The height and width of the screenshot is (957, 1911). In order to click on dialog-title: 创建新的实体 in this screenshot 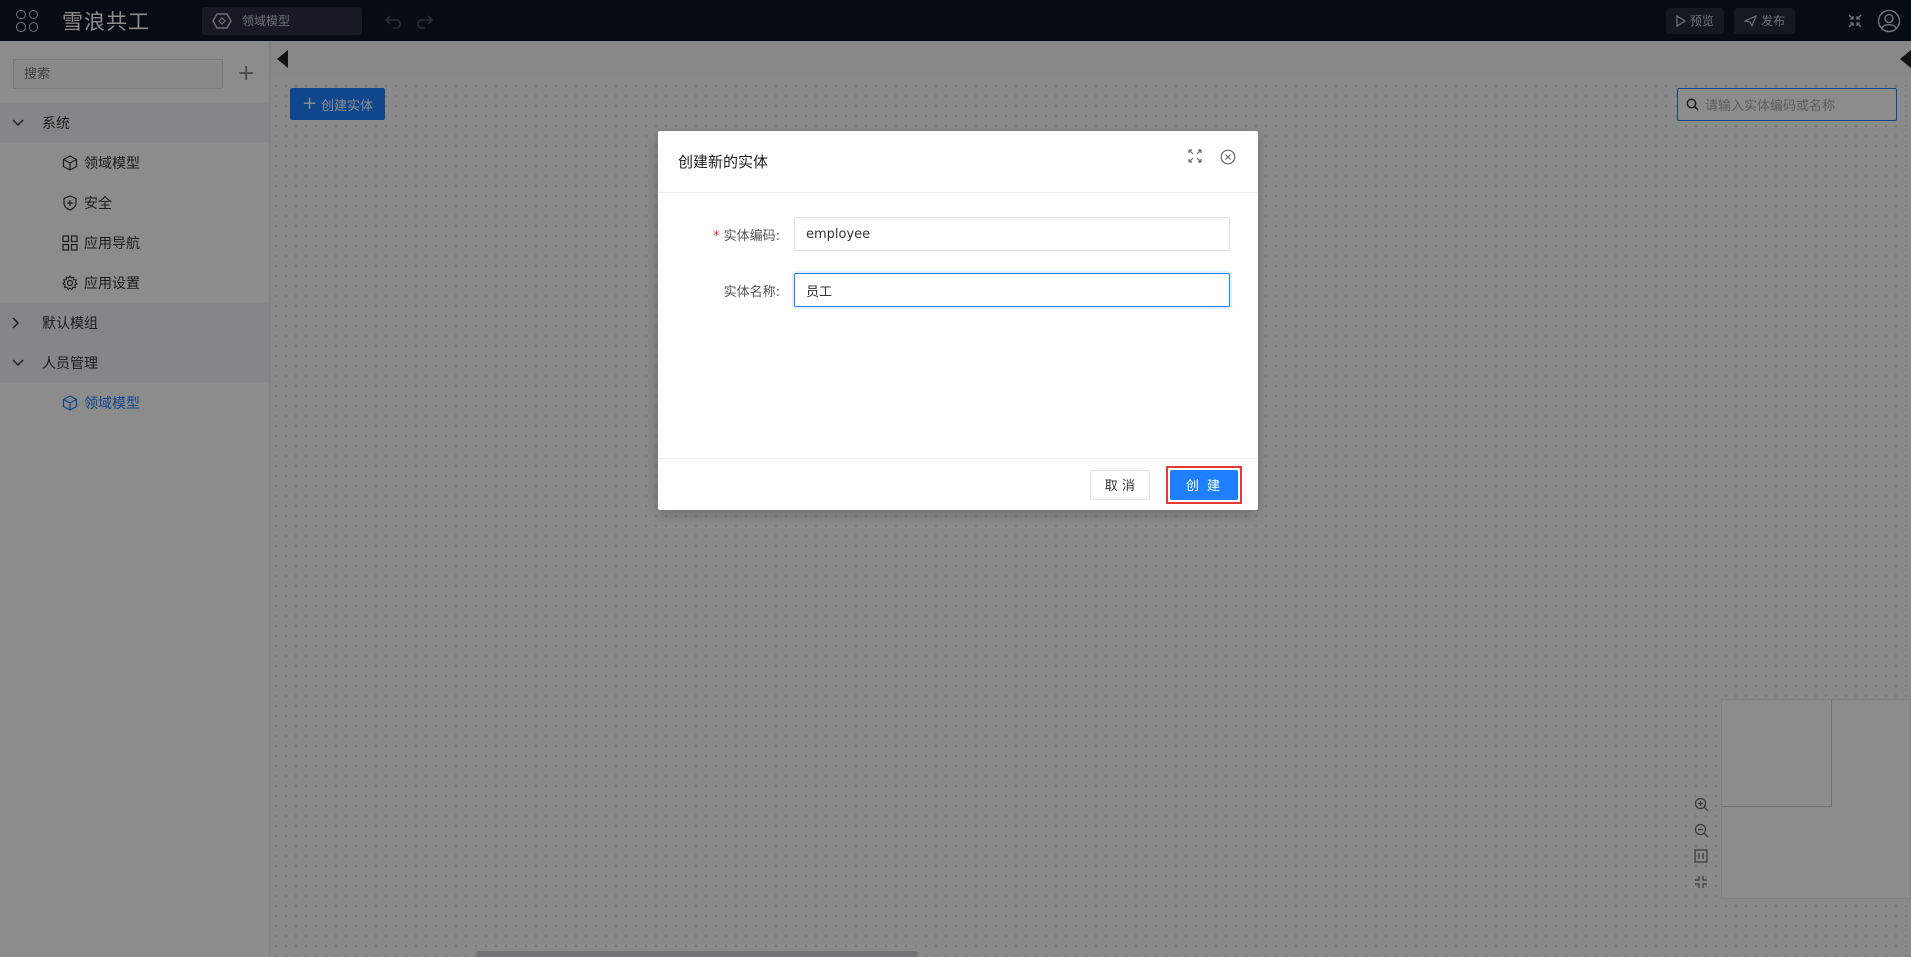, I will do `click(723, 162)`.